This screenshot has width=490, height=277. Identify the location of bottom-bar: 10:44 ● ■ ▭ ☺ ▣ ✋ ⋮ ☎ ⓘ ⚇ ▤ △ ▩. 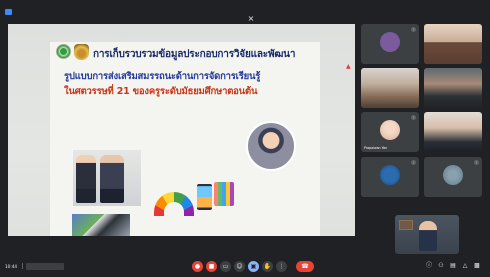
(245, 267).